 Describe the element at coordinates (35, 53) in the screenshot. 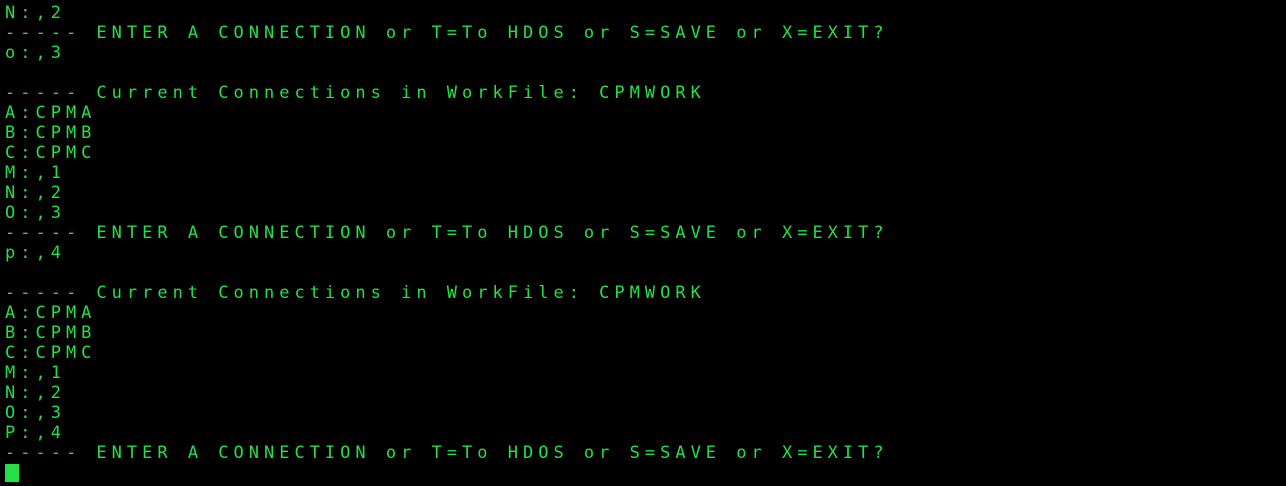

I see `terminal-input-line: o:,3` at that location.